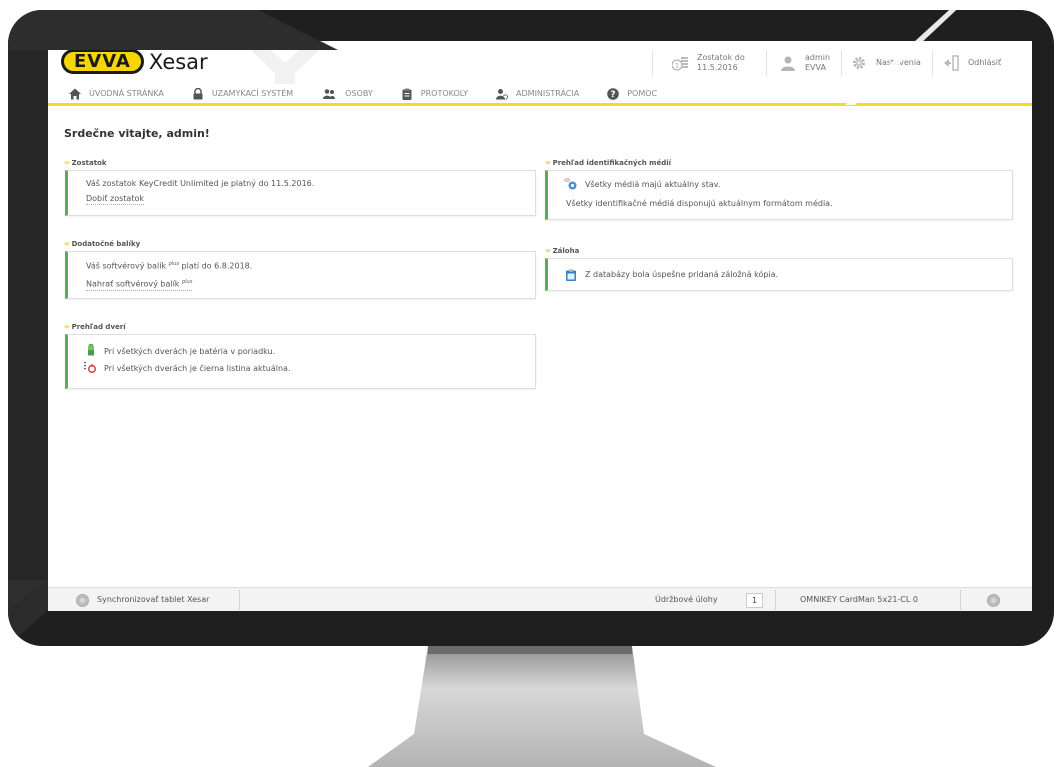 This screenshot has width=1059, height=767. Describe the element at coordinates (173, 264) in the screenshot. I see `package-plus-sup: plus` at that location.